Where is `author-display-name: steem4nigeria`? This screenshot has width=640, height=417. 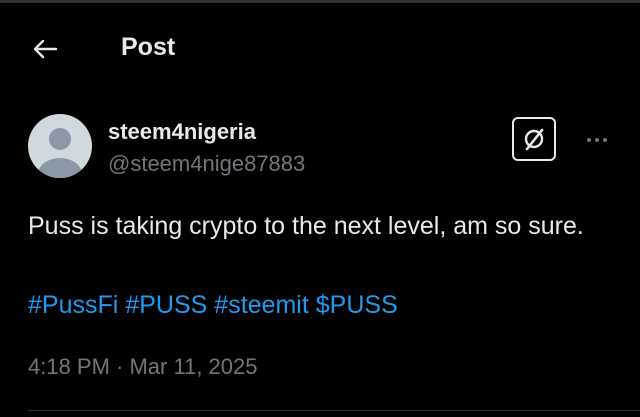
author-display-name: steem4nigeria is located at coordinates (182, 132).